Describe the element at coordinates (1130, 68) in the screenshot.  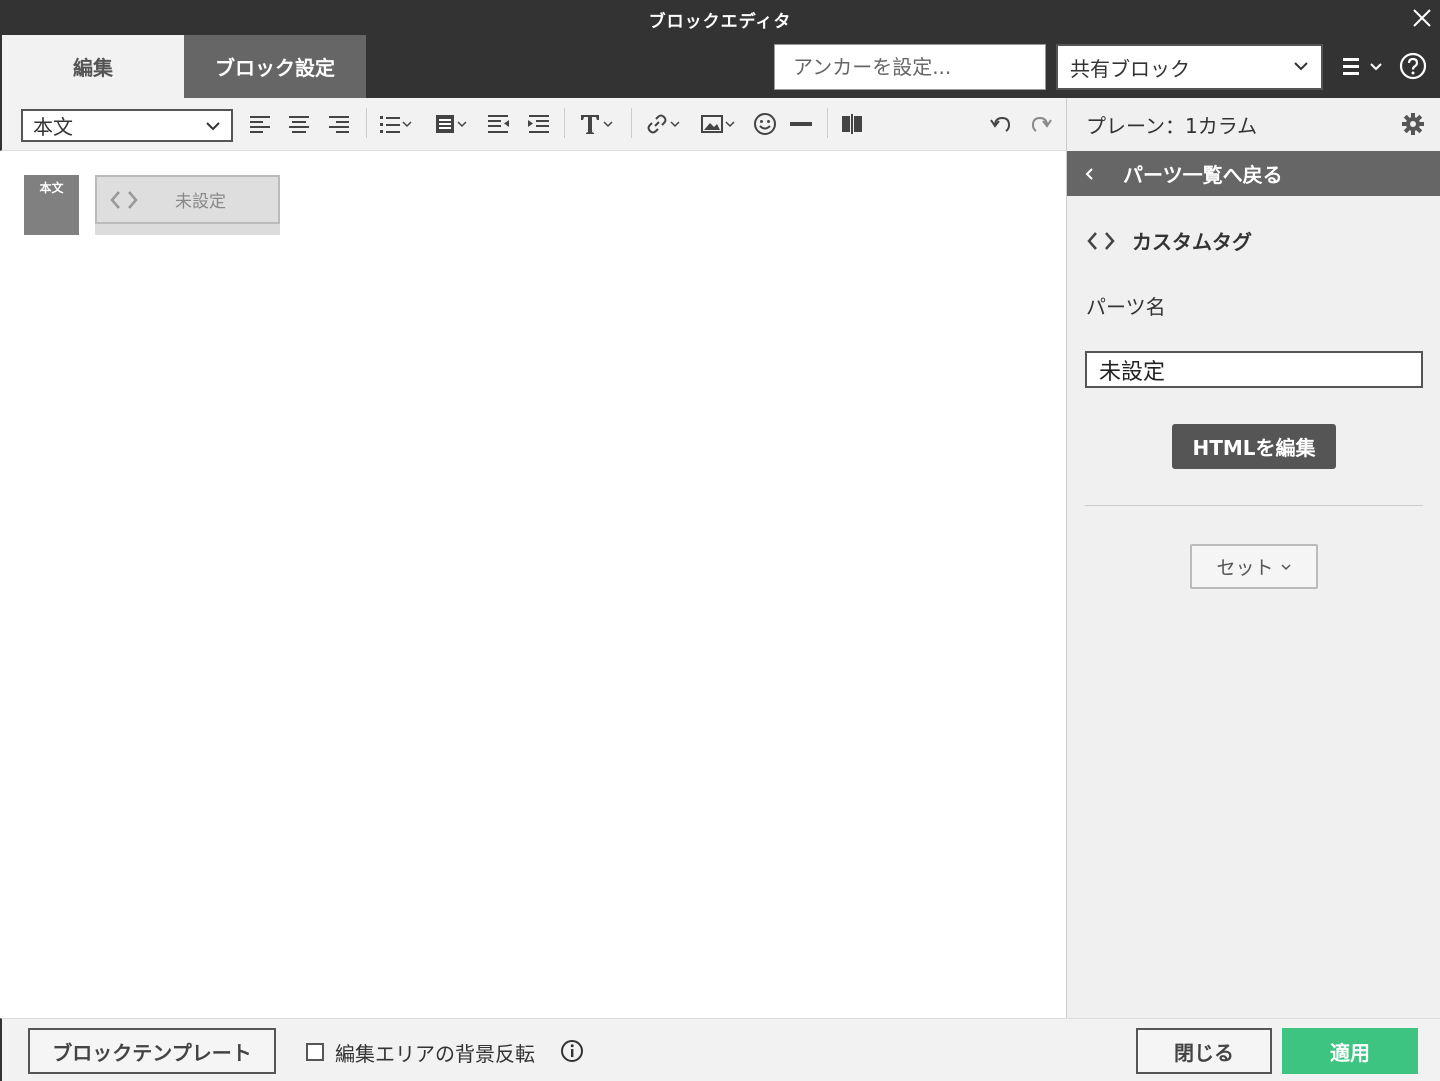
I see `shared-block-value: 共有ブロック` at that location.